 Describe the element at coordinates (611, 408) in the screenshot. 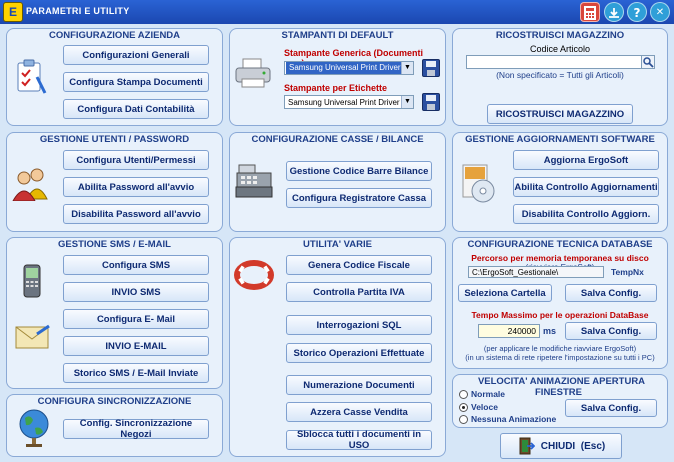

I see `salva-config-animazione-button: Salva Config.` at that location.